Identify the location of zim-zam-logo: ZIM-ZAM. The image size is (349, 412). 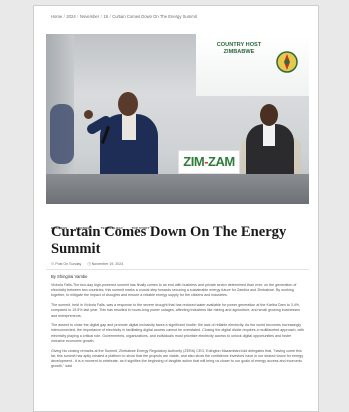
(209, 162).